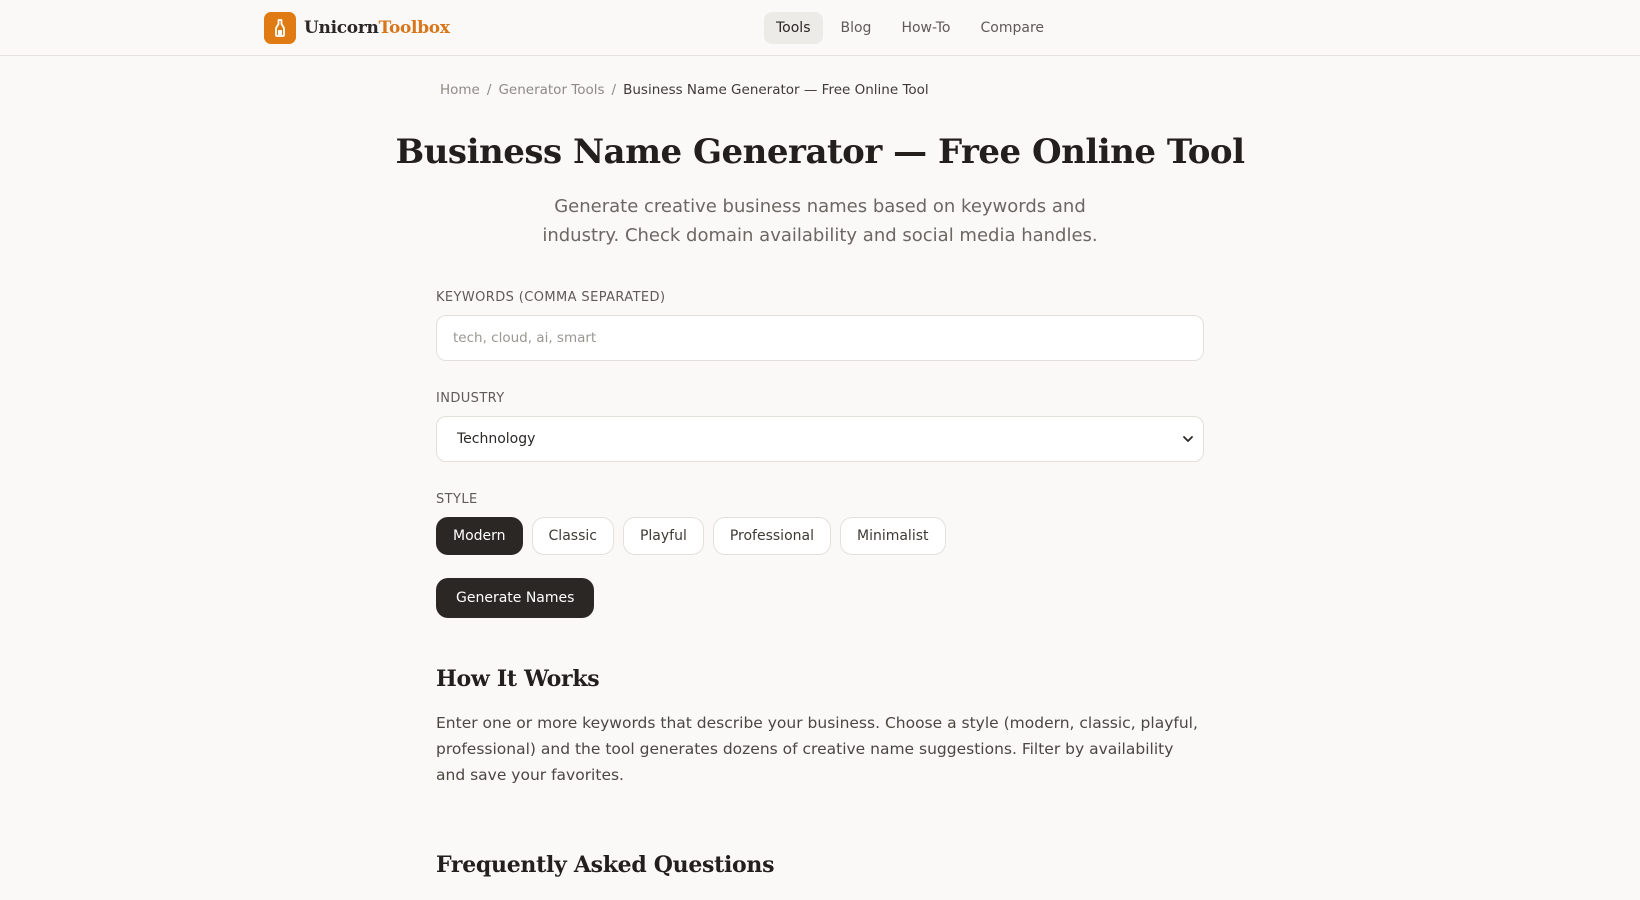 The image size is (1640, 900). What do you see at coordinates (414, 28) in the screenshot?
I see `site-name-part-2: Toolbox` at bounding box center [414, 28].